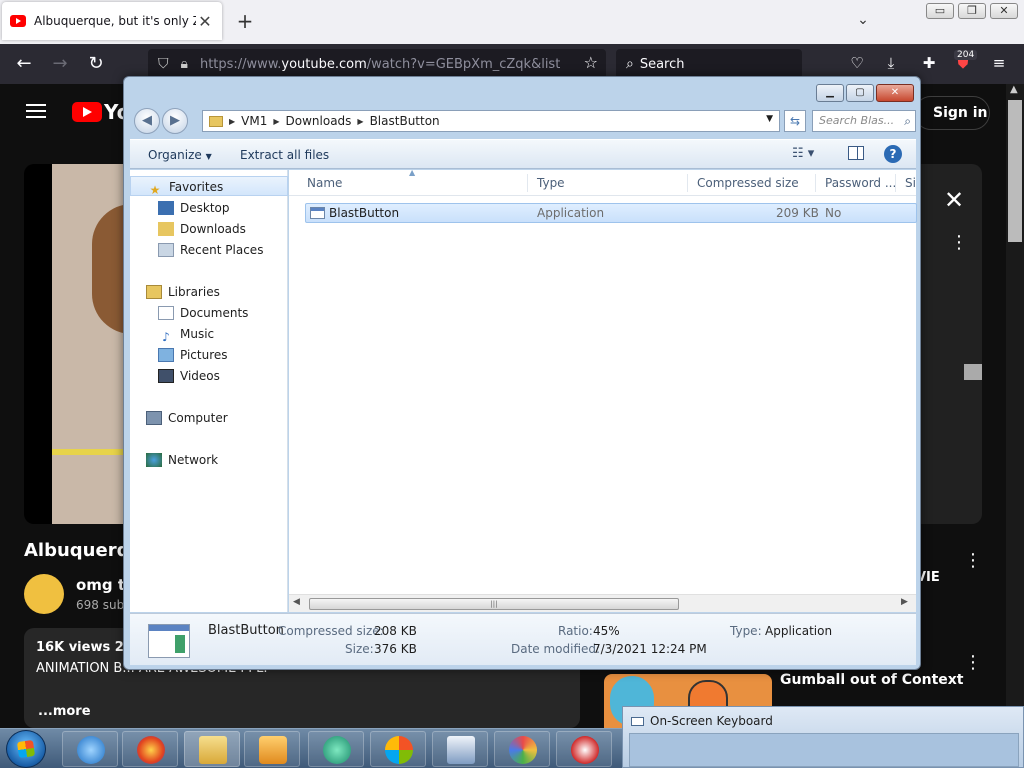 The width and height of the screenshot is (1024, 768). I want to click on nav-documents: Documents, so click(209, 313).